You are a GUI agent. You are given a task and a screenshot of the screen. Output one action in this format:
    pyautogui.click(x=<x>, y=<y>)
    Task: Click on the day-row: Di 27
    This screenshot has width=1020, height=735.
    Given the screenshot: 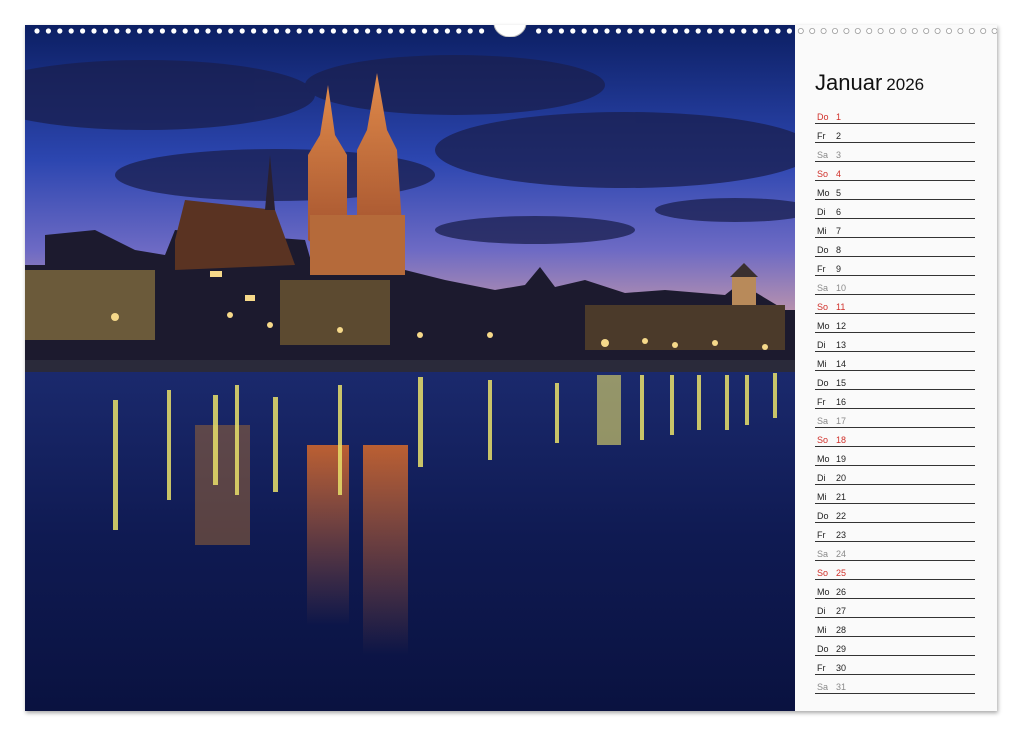 What is the action you would take?
    pyautogui.click(x=895, y=608)
    